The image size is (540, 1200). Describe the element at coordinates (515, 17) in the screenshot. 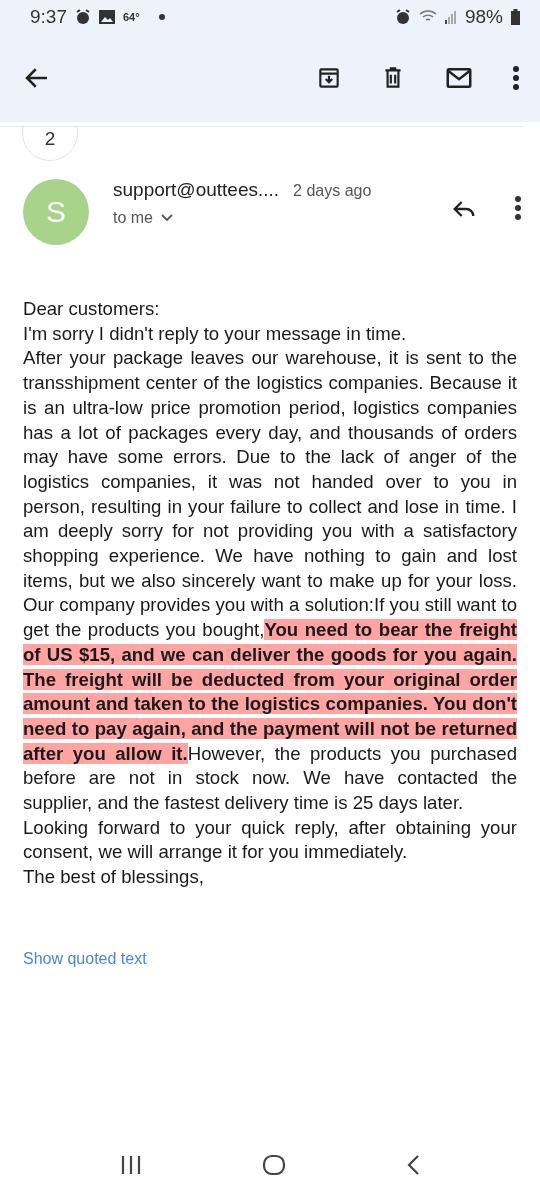

I see `battery-icon` at that location.